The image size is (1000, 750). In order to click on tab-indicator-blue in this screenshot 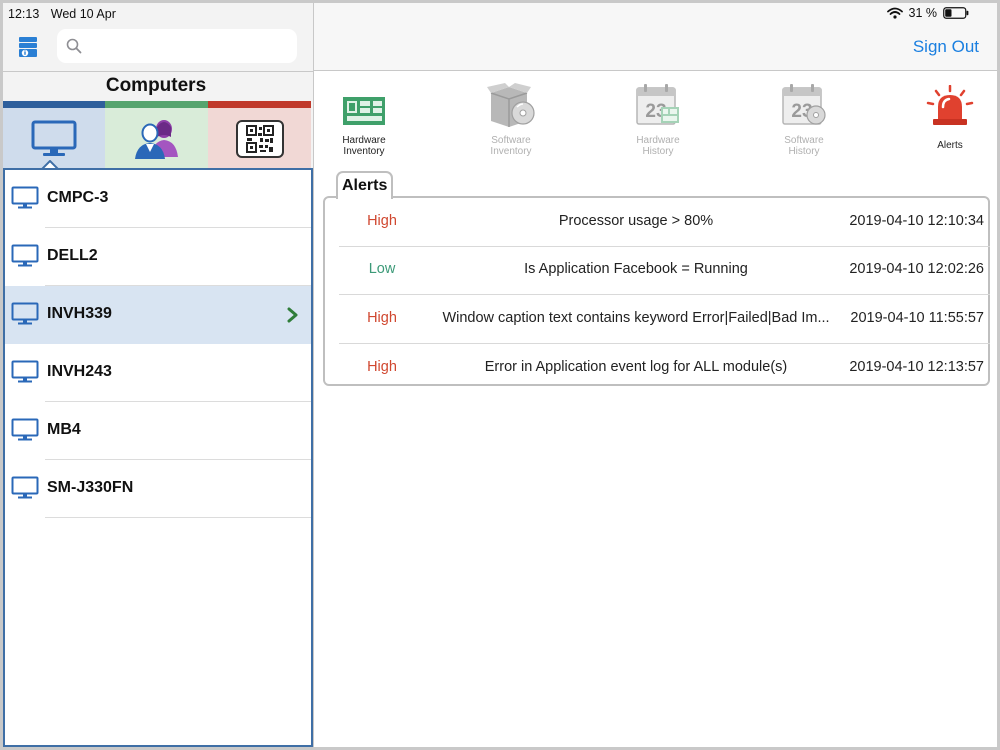, I will do `click(54, 104)`.